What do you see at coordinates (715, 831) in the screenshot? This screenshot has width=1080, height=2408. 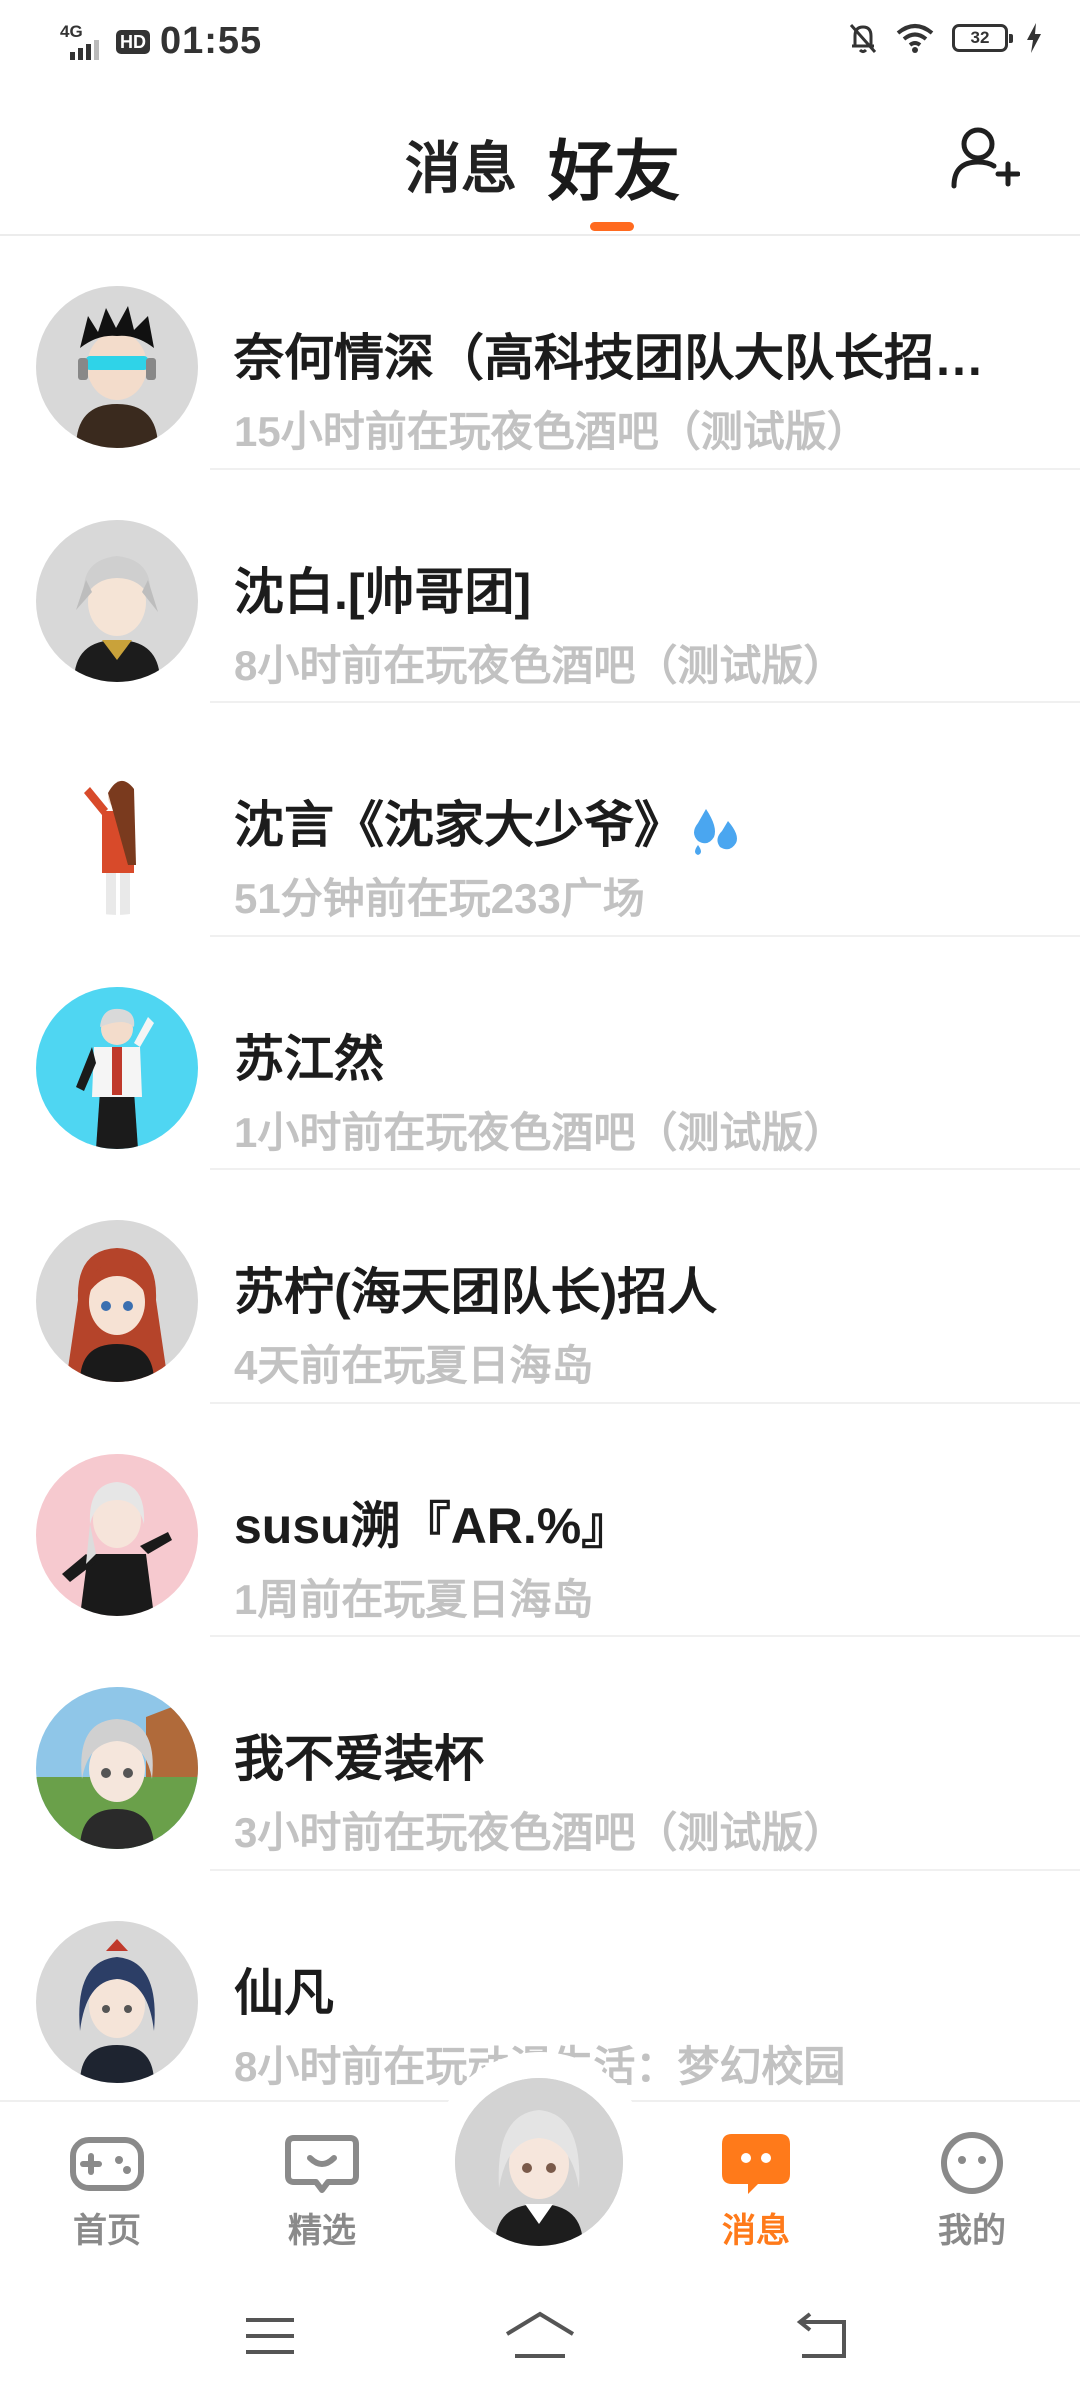 I see `sweat-droplets-icon` at bounding box center [715, 831].